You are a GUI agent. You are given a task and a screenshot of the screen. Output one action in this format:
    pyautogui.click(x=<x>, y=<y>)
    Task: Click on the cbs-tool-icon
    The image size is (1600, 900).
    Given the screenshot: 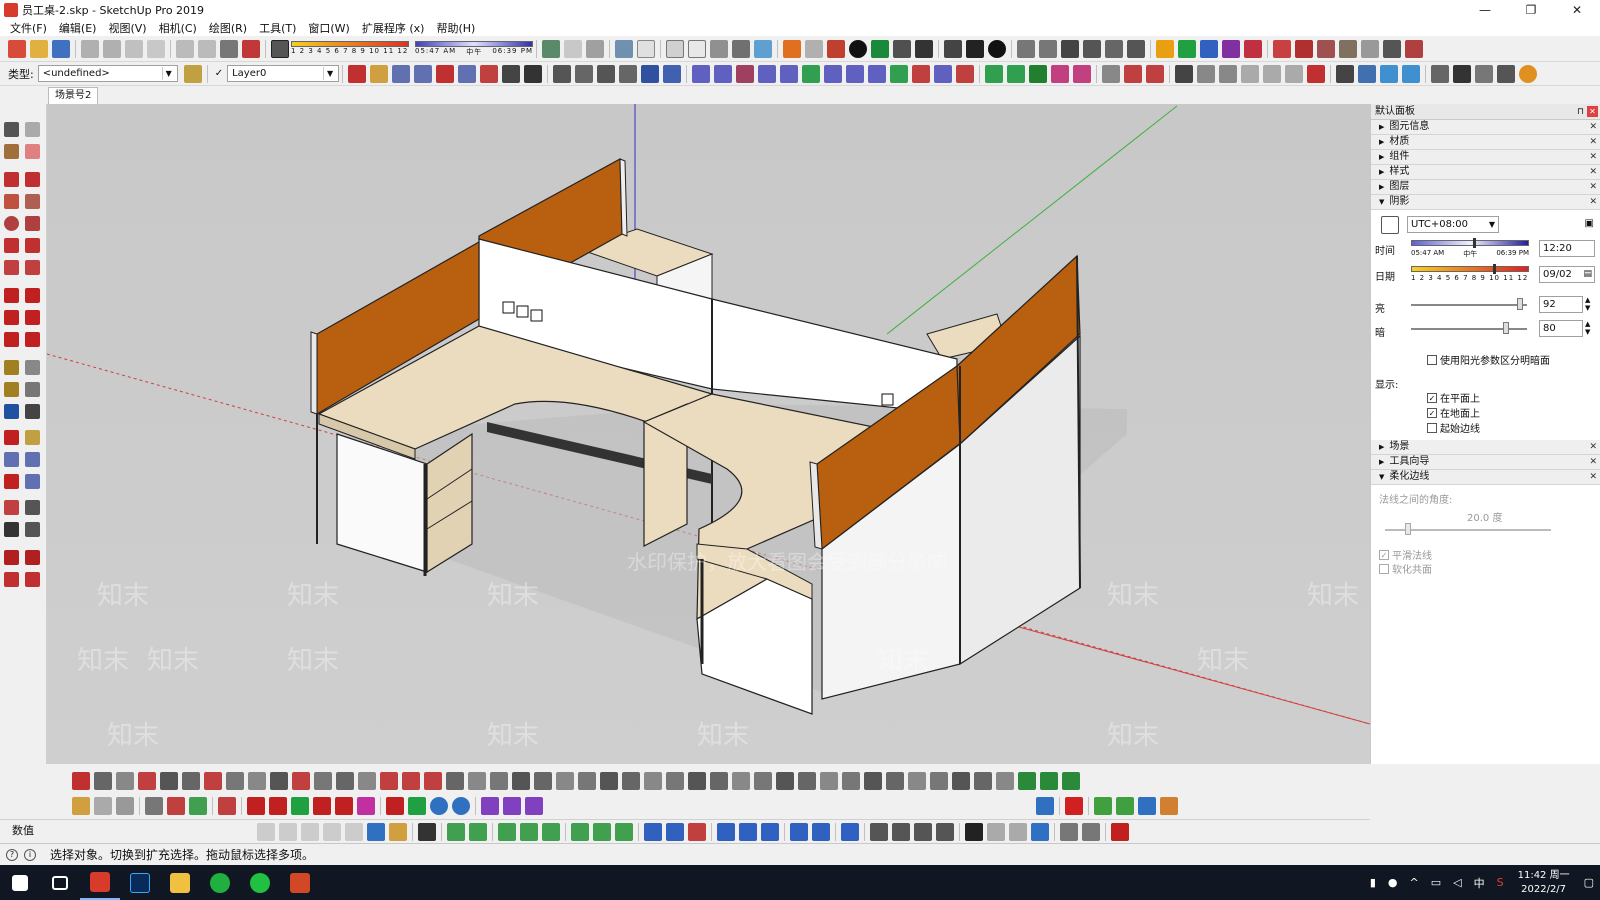 What is the action you would take?
    pyautogui.click(x=395, y=806)
    